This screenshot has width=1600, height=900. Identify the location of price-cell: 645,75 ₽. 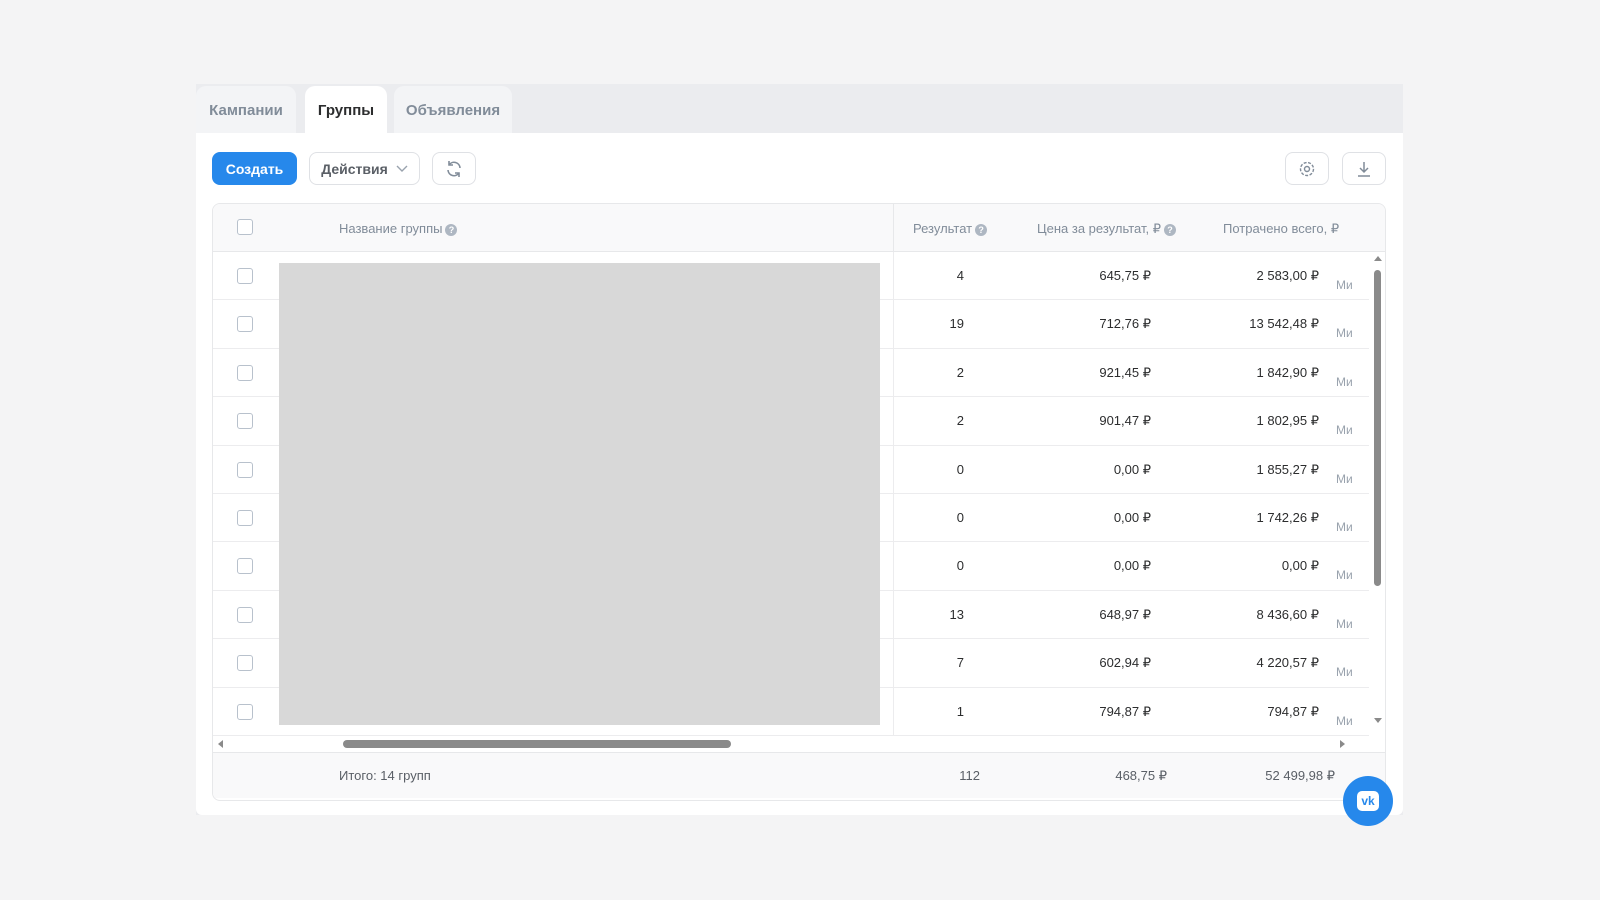
(1125, 275).